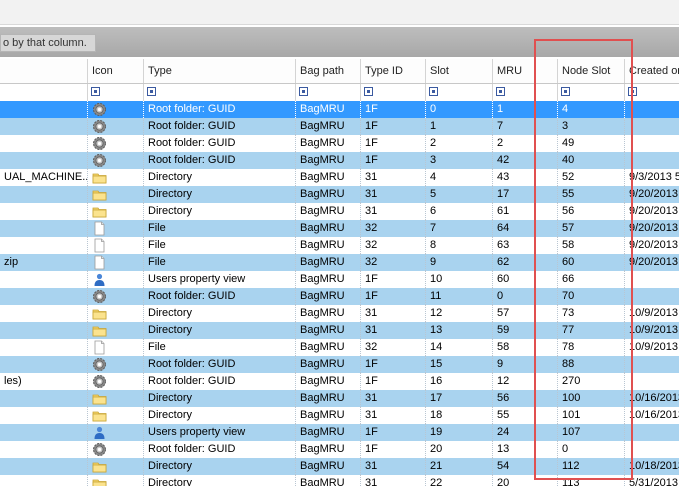 This screenshot has width=679, height=486. What do you see at coordinates (339, 211) in the screenshot?
I see `table-row: Directory BagMRU 31 6 61 56 9/20/2013` at bounding box center [339, 211].